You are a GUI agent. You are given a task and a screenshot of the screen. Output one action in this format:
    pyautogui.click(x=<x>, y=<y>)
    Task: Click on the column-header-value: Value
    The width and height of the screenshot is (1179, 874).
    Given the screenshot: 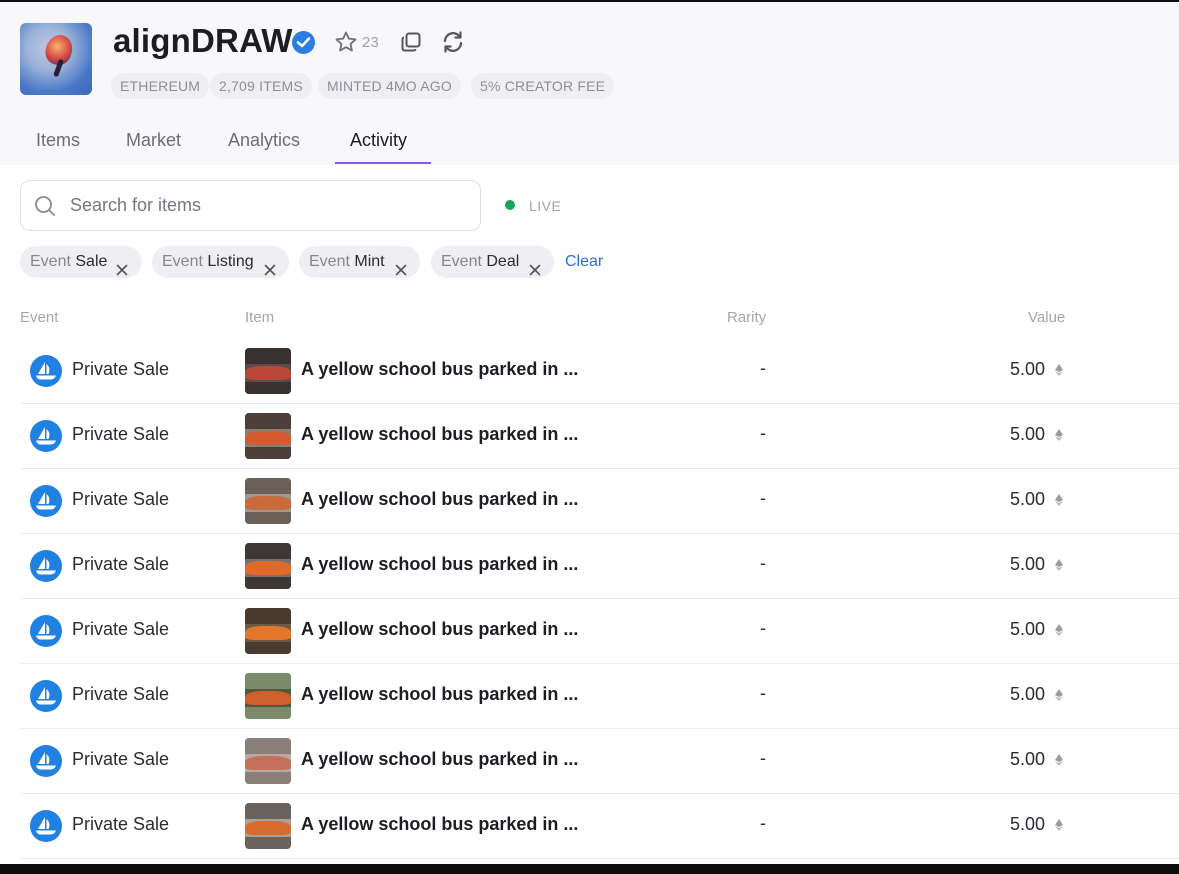 What is the action you would take?
    pyautogui.click(x=1047, y=317)
    